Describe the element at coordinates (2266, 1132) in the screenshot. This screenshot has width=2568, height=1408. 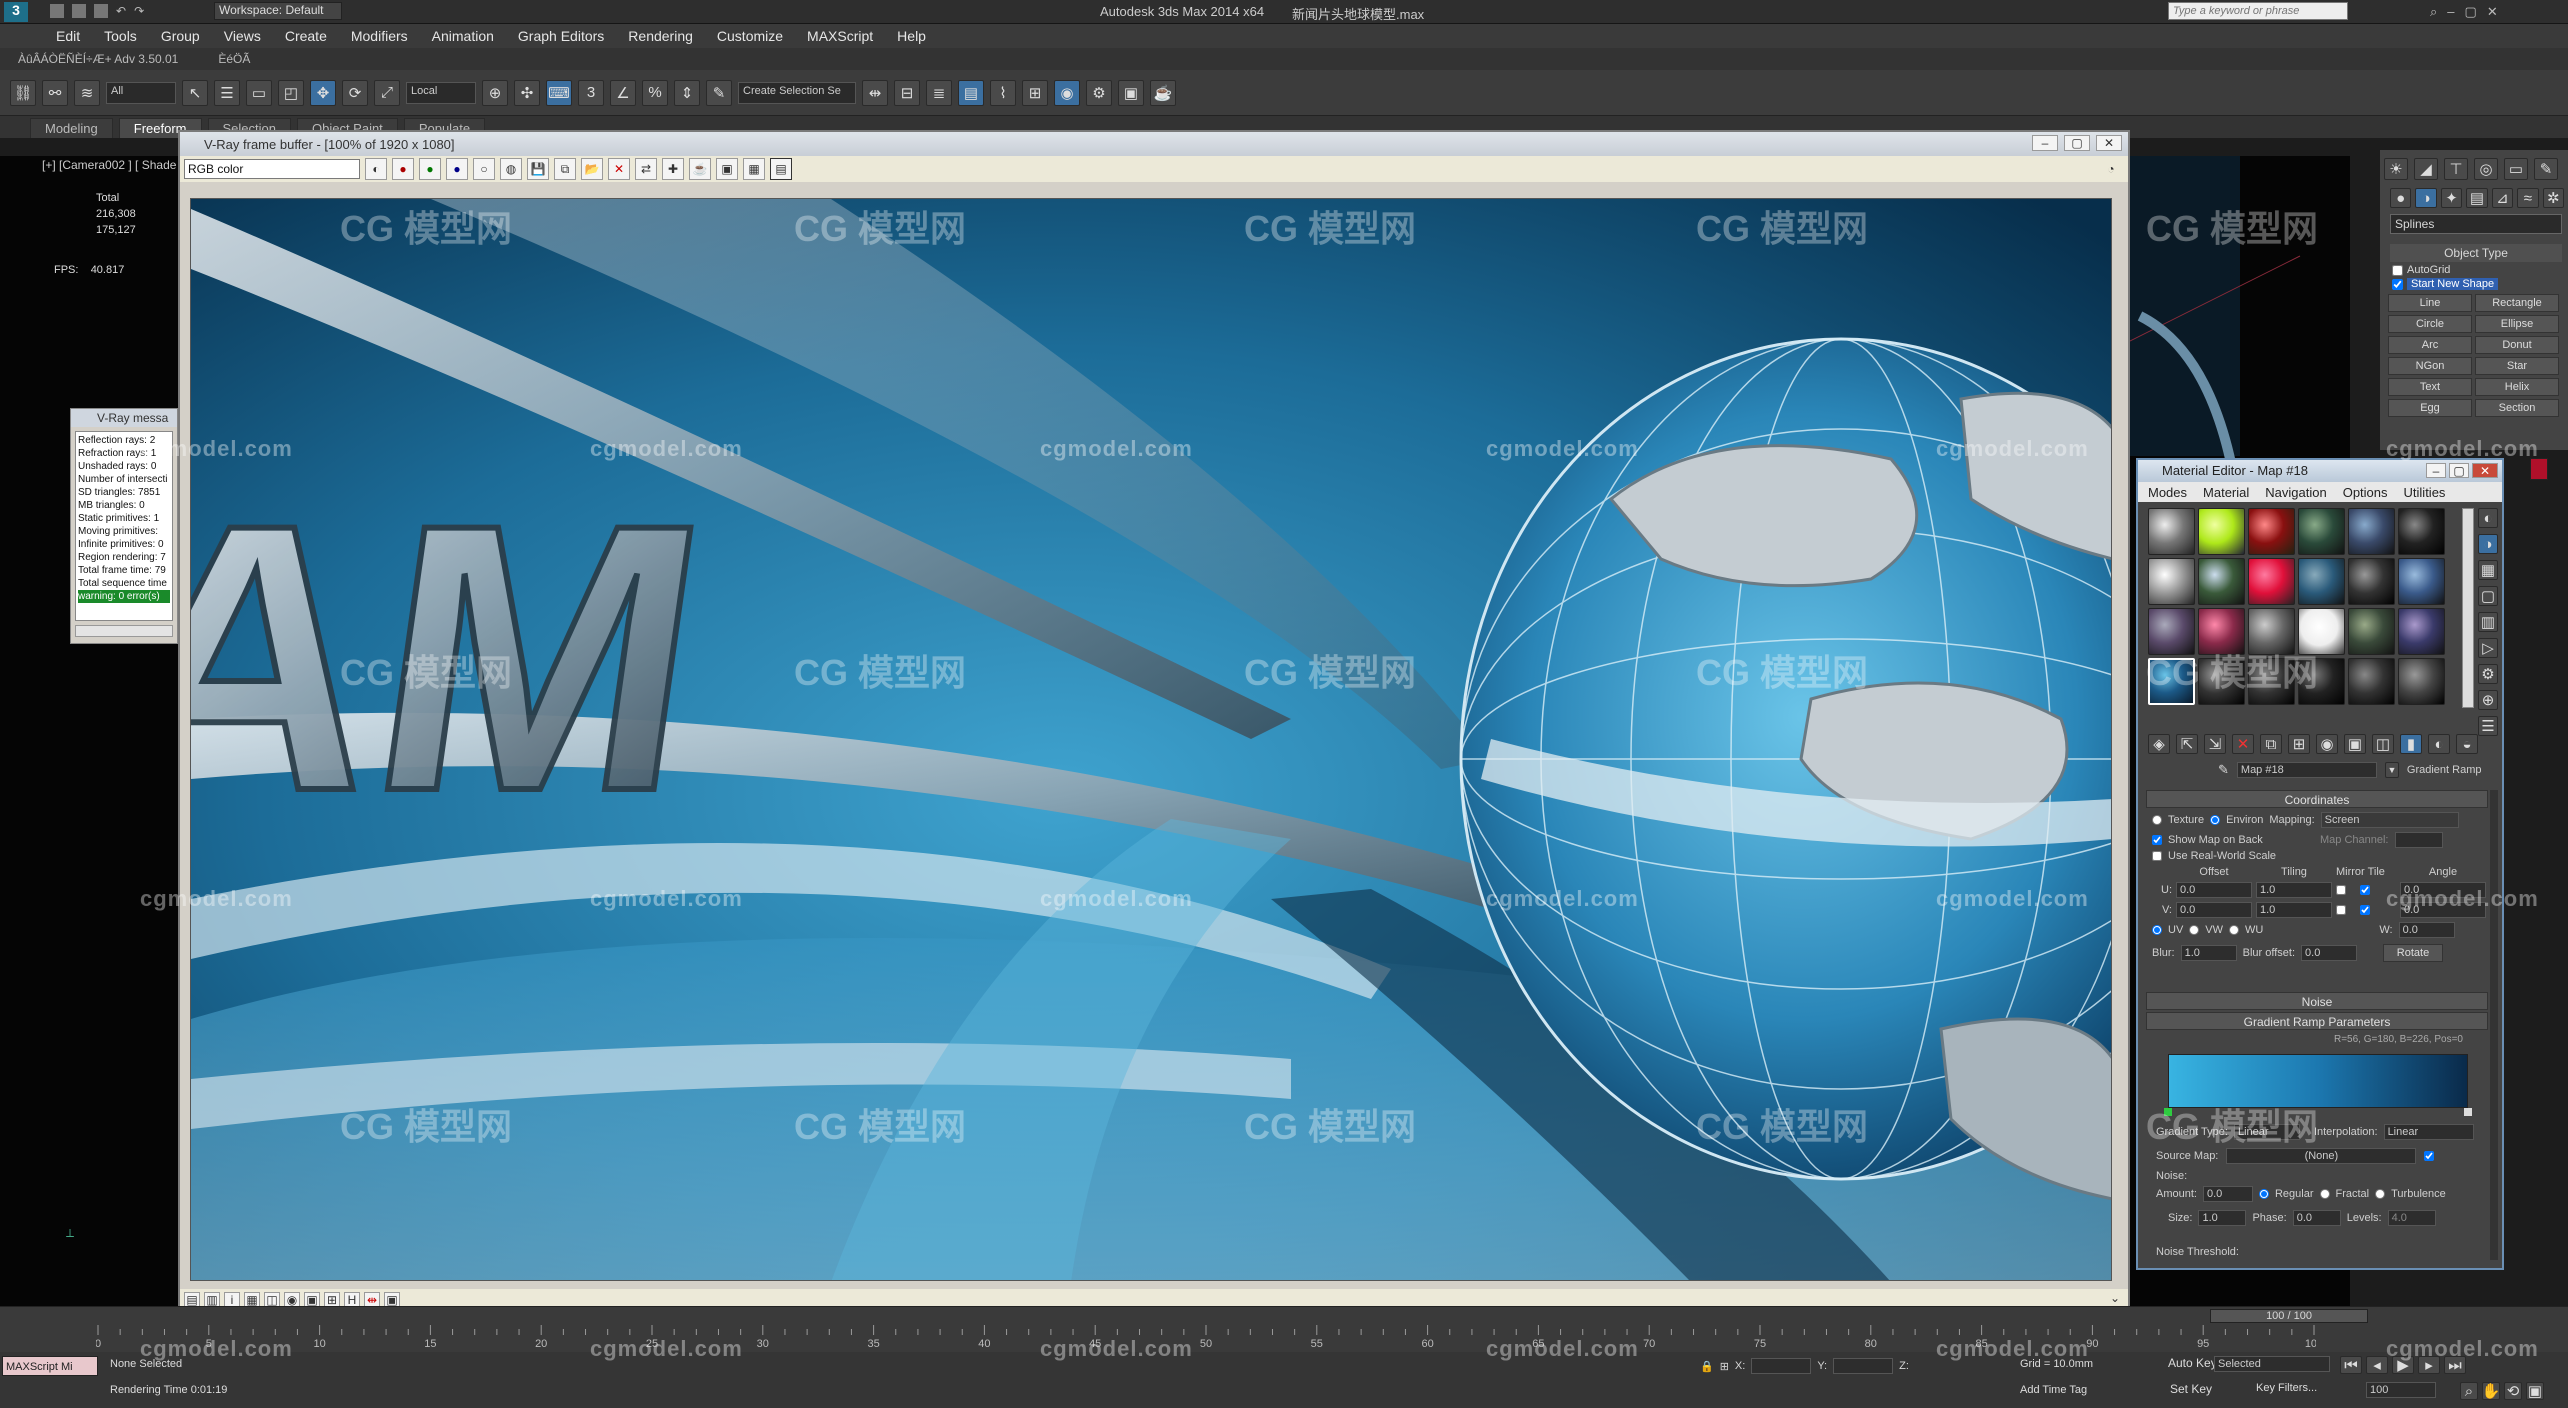
I see `gradient-type-dropdown: Linear` at that location.